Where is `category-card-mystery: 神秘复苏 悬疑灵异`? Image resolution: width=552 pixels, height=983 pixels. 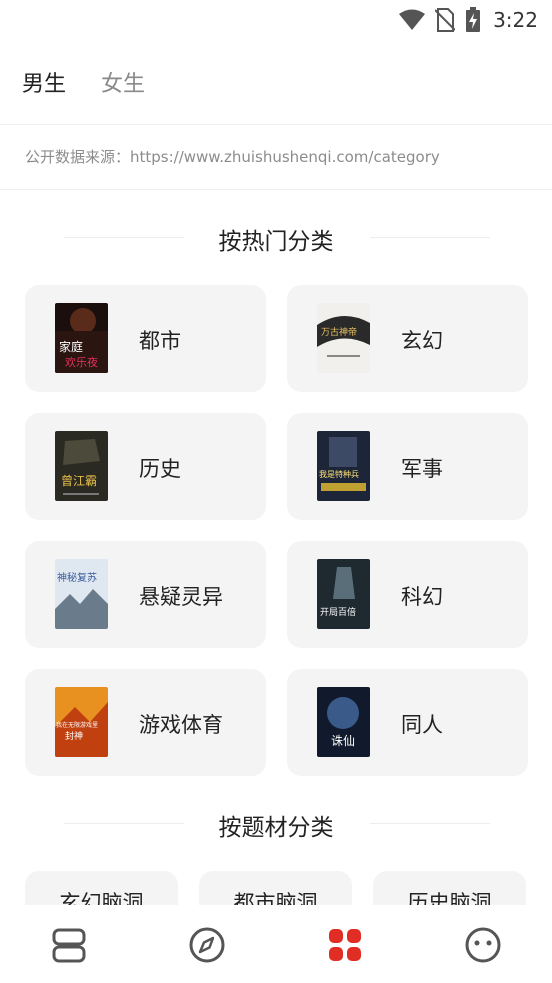
category-card-mystery: 神秘复苏 悬疑灵异 is located at coordinates (145, 594).